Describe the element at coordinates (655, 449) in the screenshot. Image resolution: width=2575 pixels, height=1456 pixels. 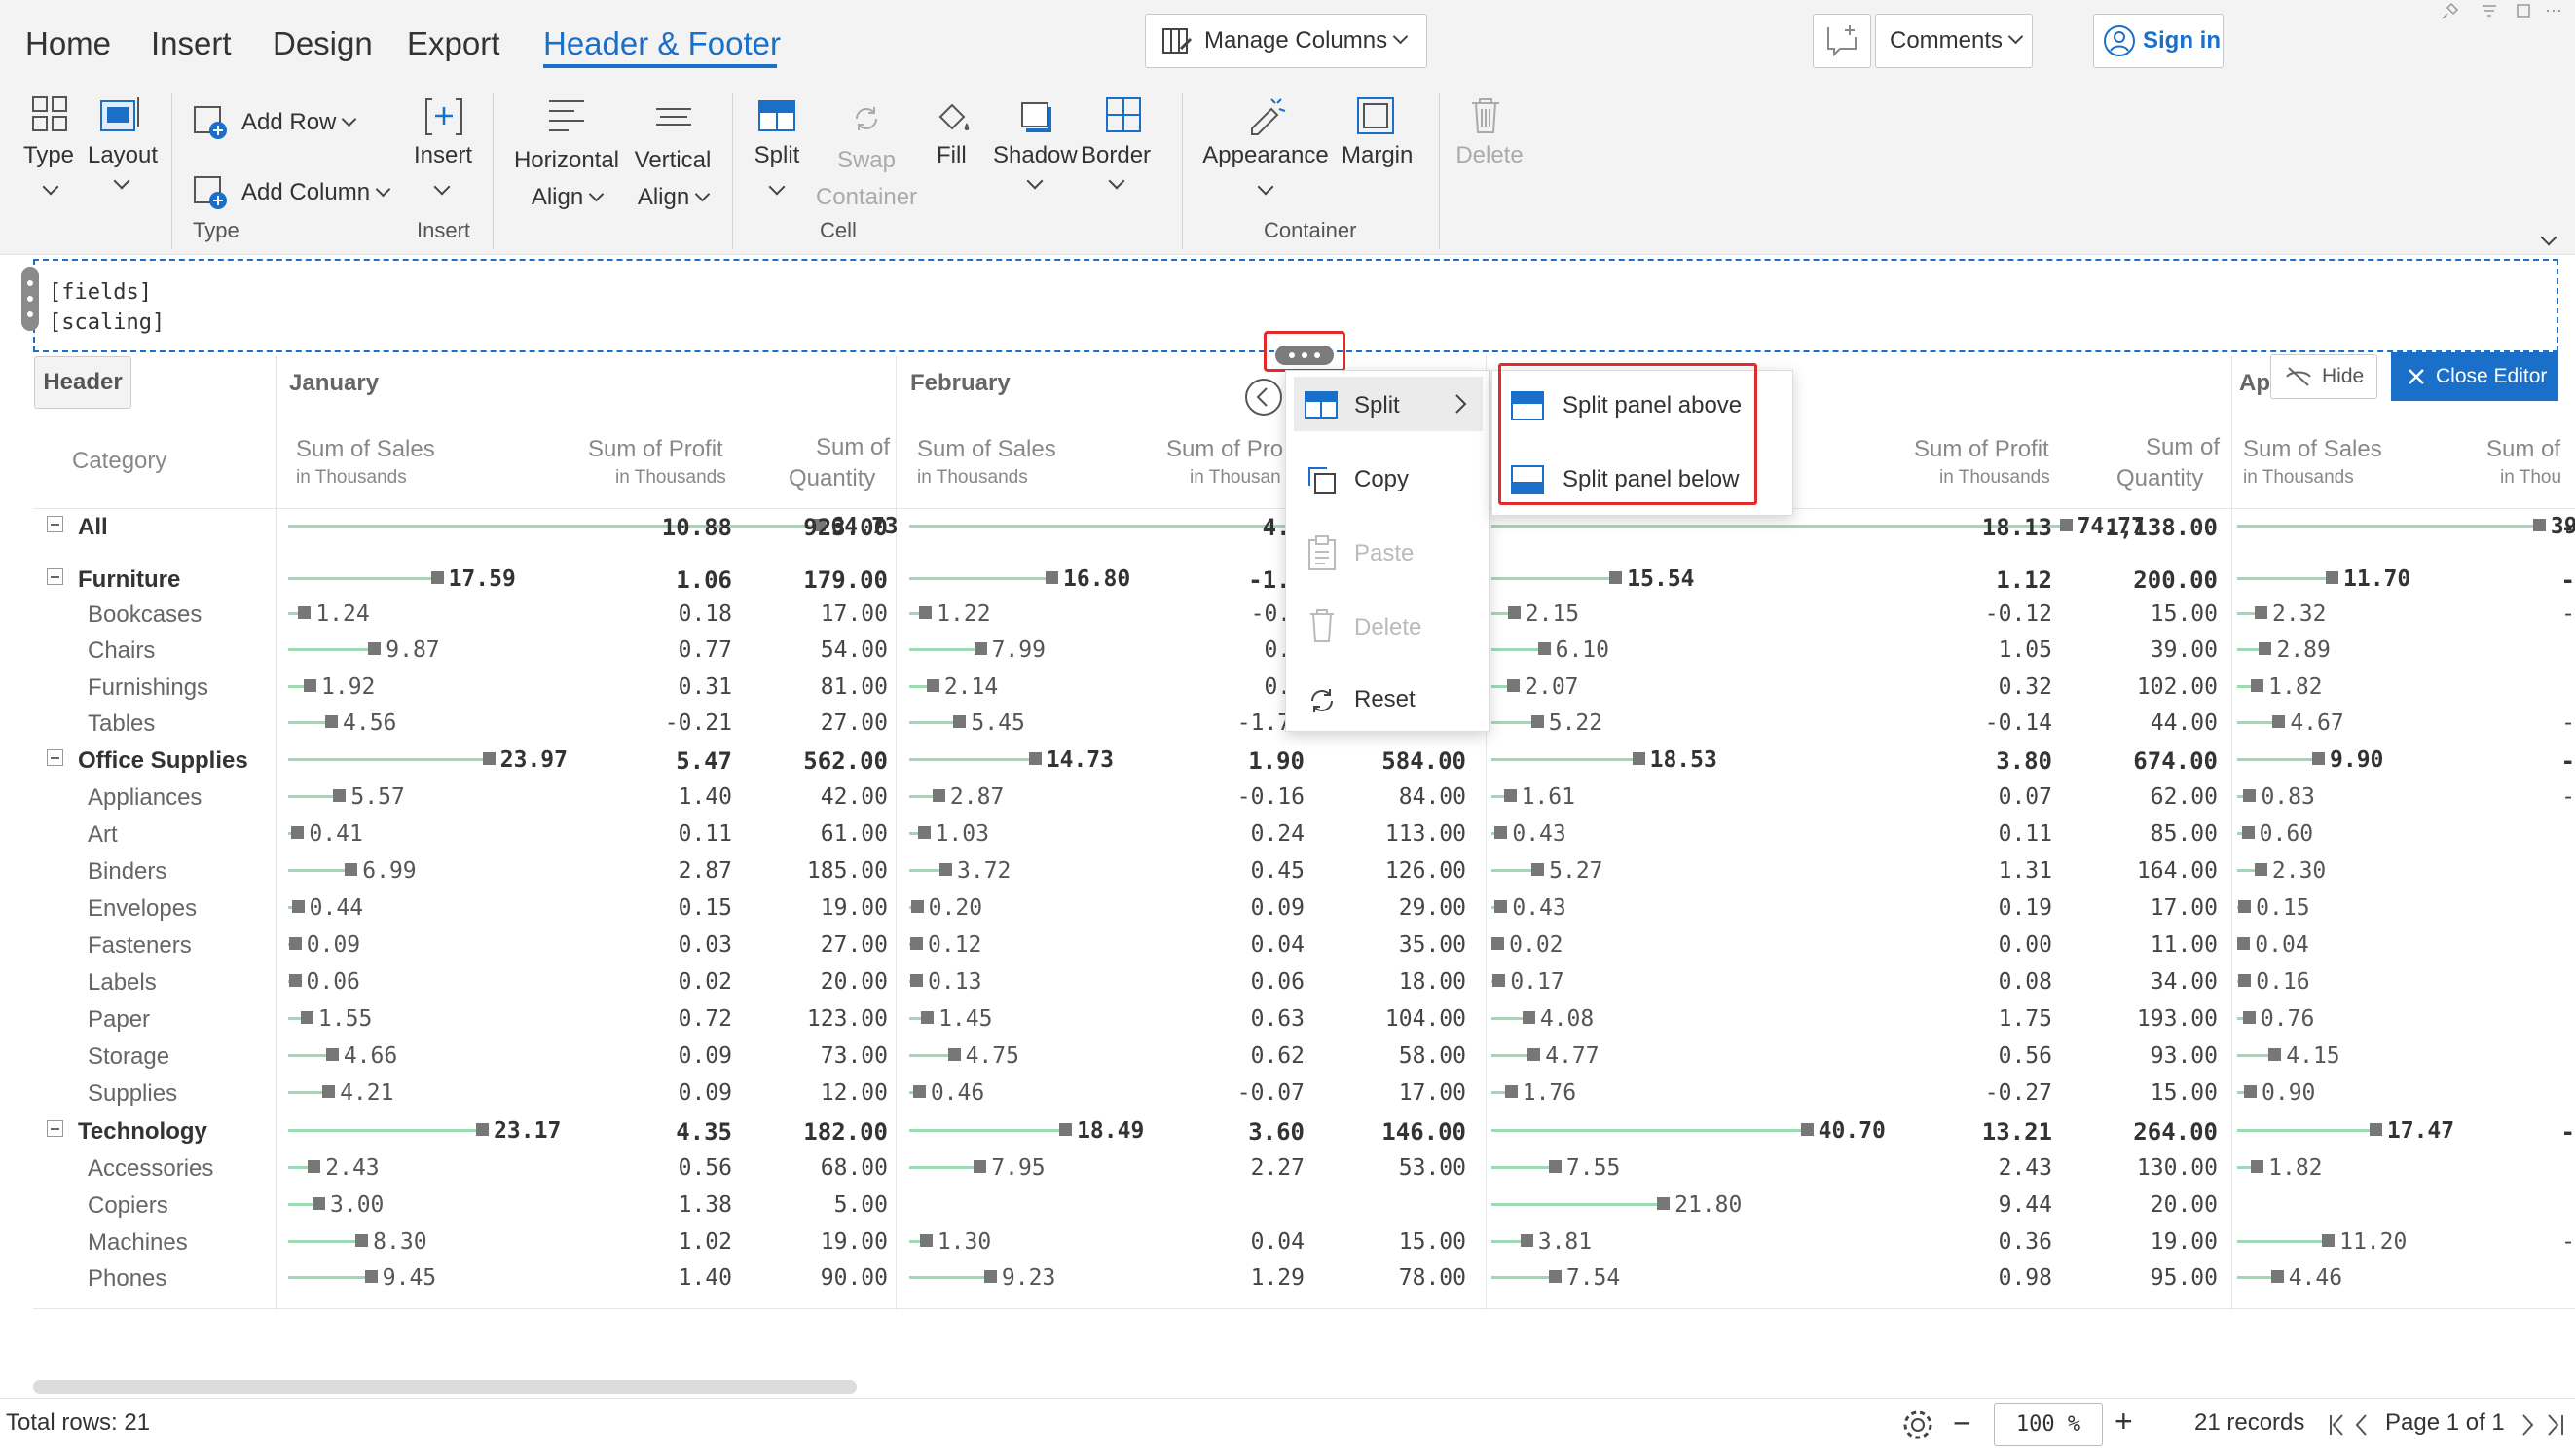
I see `col-header-jan-profit: Sum of Profit` at that location.